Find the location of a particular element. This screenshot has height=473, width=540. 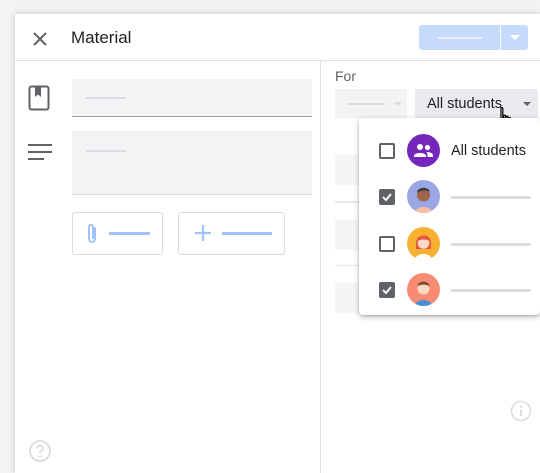

description-icon is located at coordinates (40, 152).